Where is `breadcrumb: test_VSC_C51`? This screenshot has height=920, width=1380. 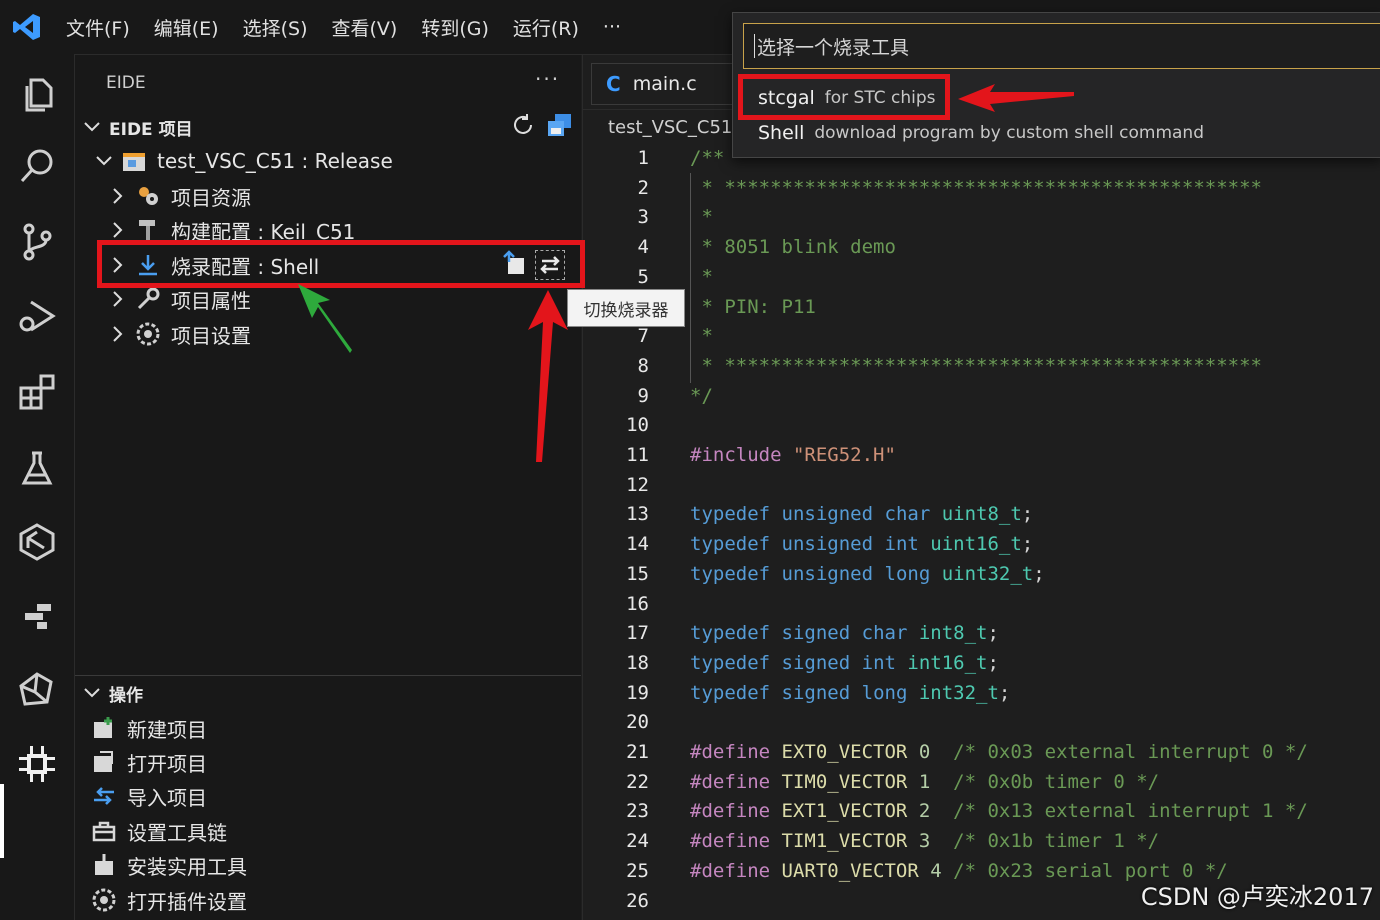 breadcrumb: test_VSC_C51 is located at coordinates (670, 127).